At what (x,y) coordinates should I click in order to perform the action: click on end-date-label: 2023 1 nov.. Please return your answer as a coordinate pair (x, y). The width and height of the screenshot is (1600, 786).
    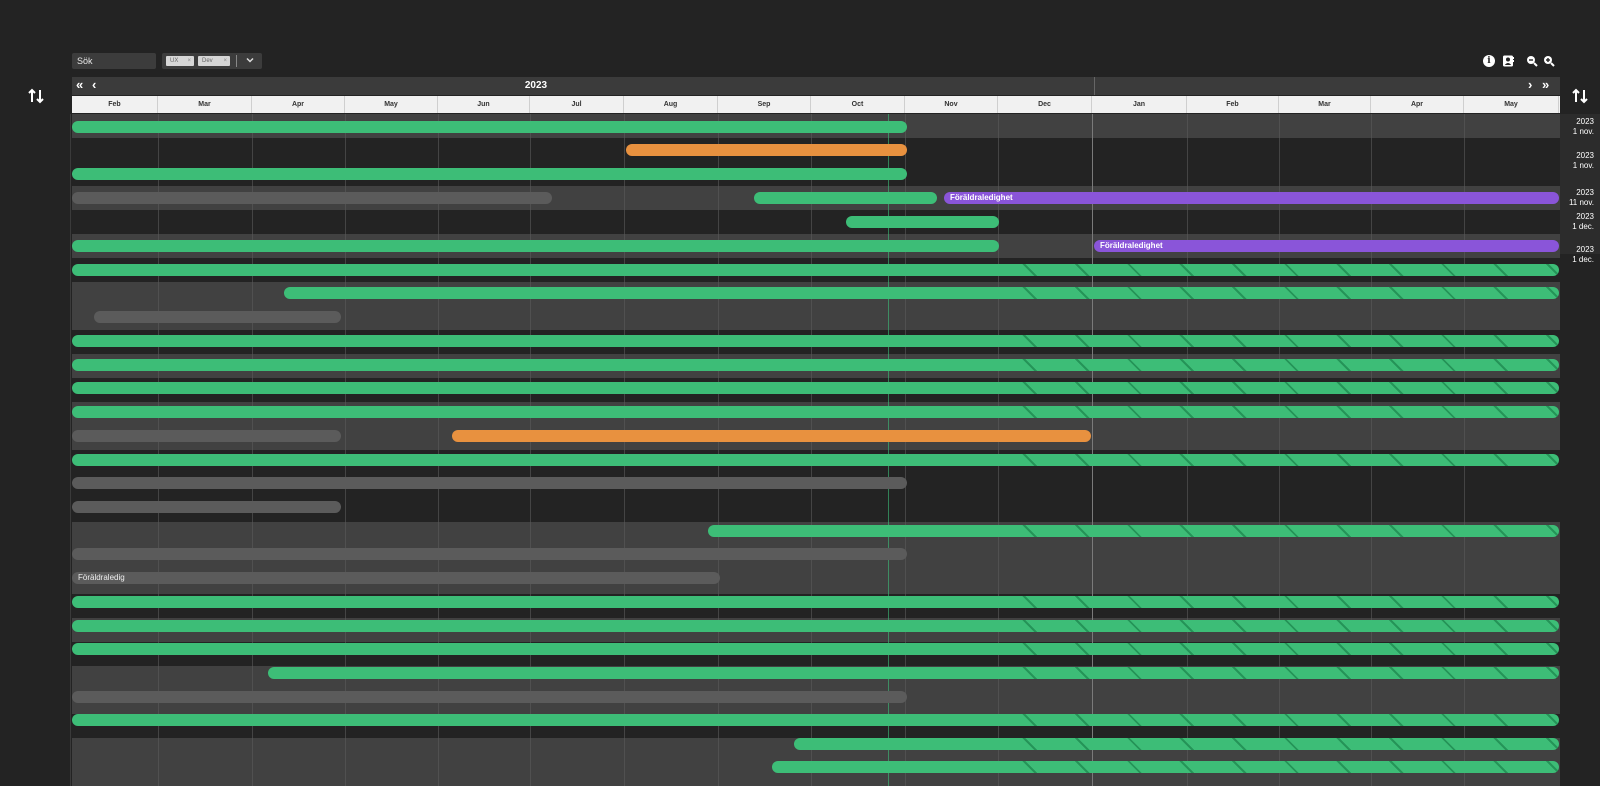
    Looking at the image, I should click on (1580, 161).